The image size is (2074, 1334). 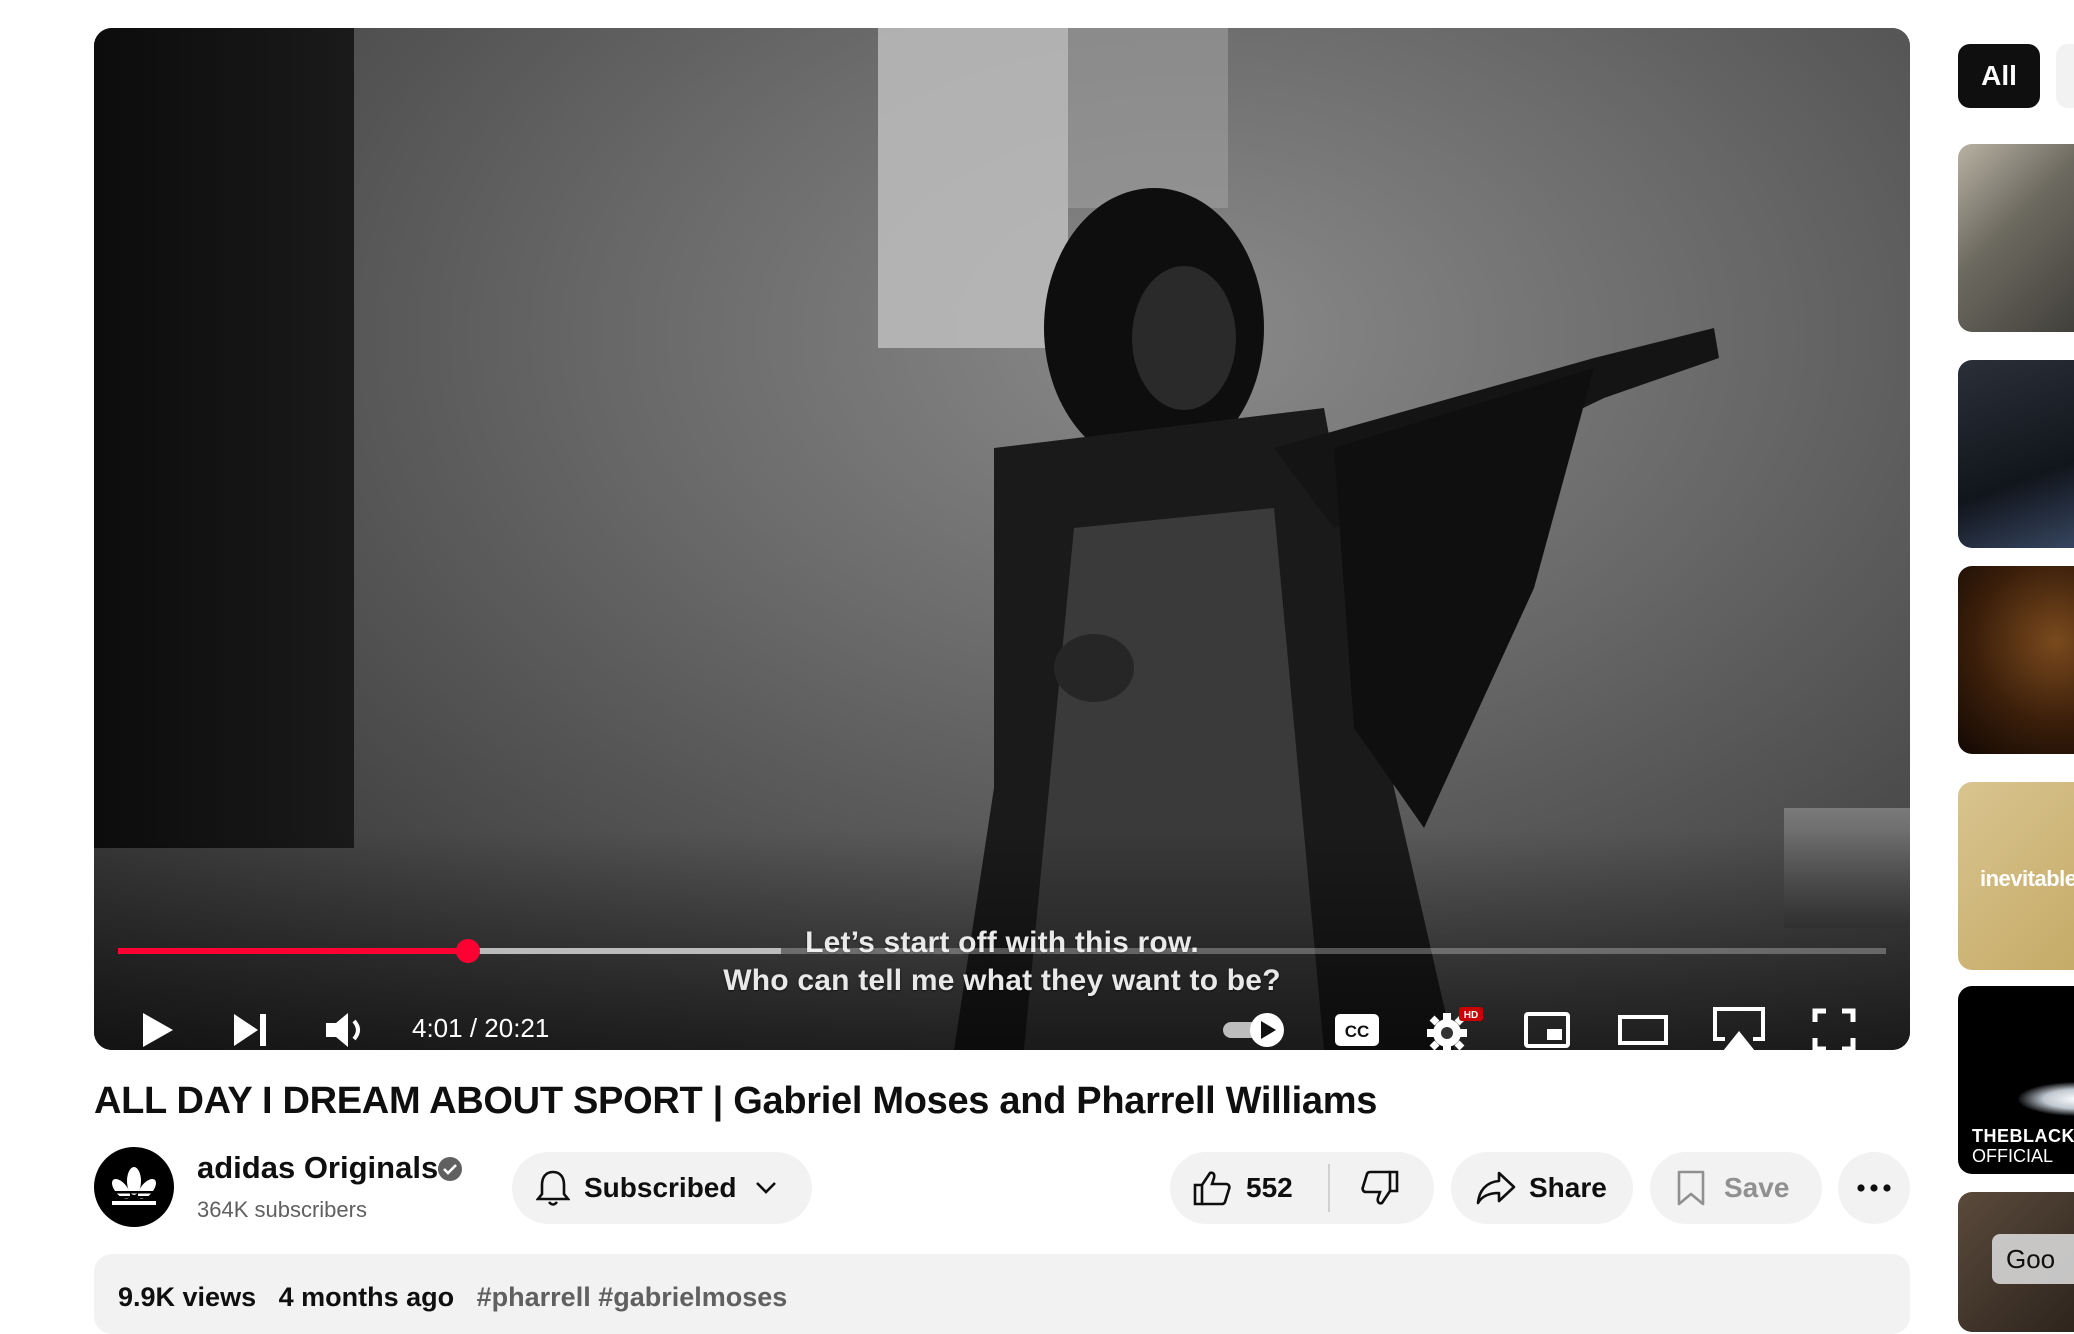 I want to click on play-button, so click(x=158, y=1026).